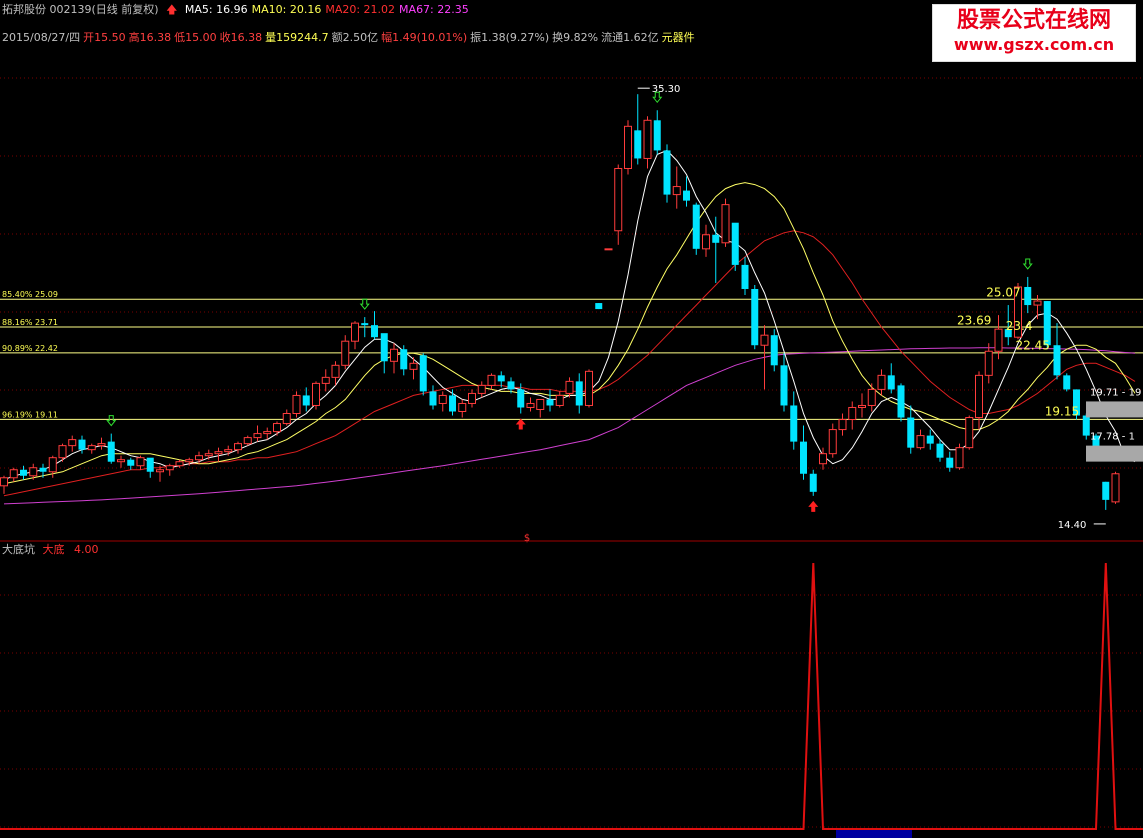 This screenshot has width=1143, height=838. What do you see at coordinates (355, 37) in the screenshot?
I see `bar-info-item: 额2.50亿` at bounding box center [355, 37].